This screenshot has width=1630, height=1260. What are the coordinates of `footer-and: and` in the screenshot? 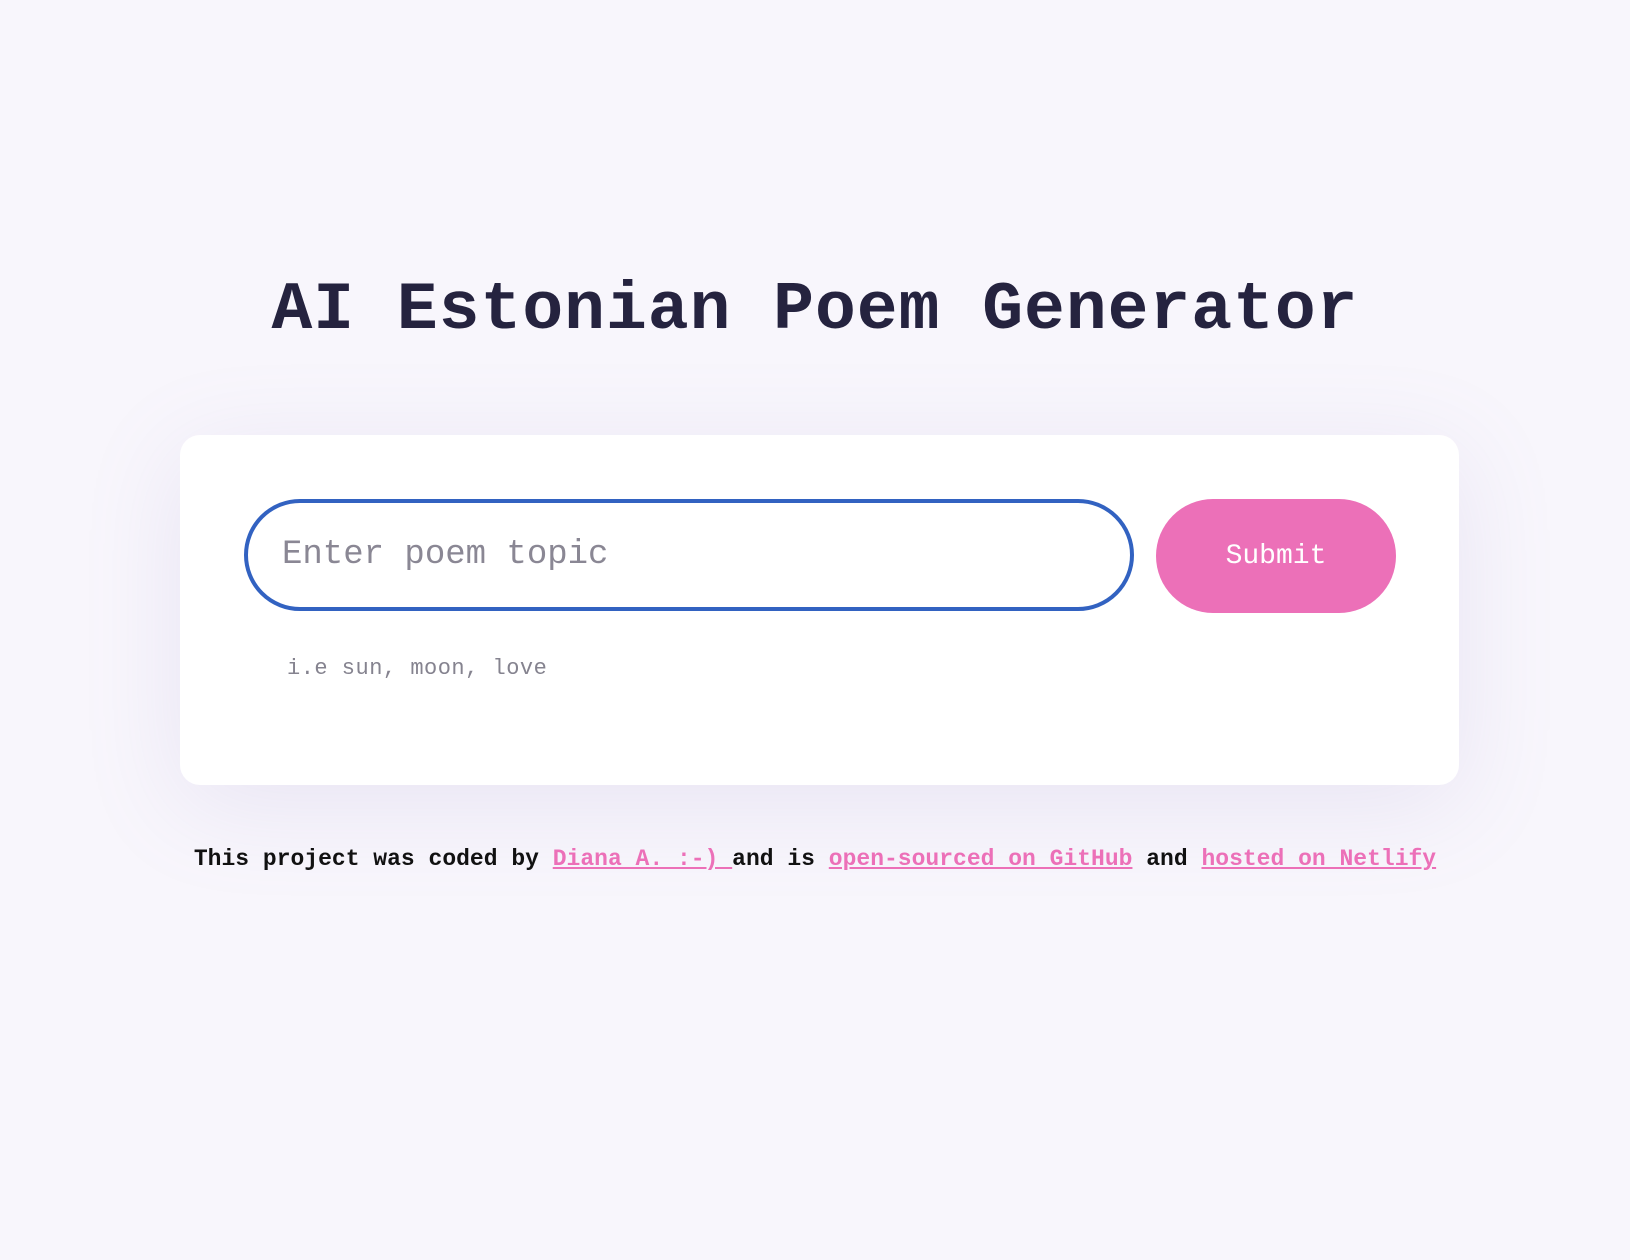 It's located at (1167, 859).